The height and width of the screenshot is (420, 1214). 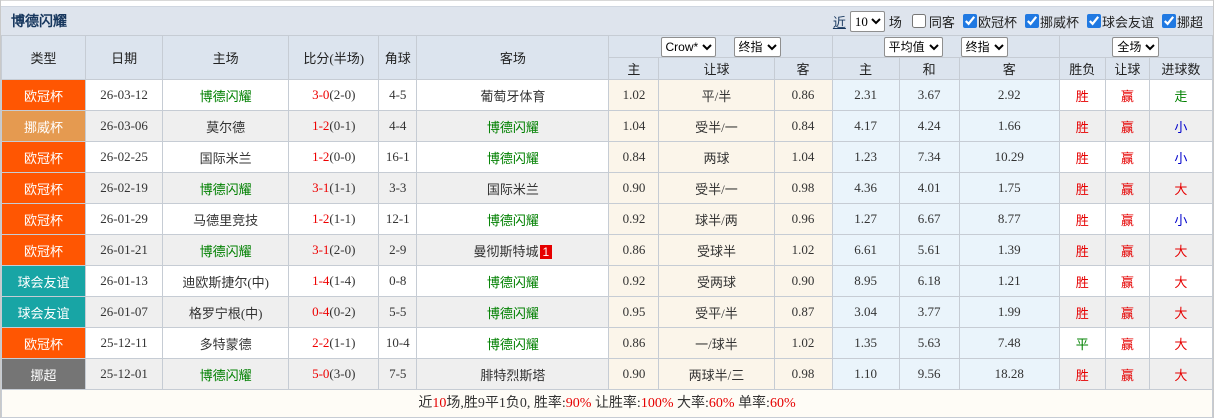 I want to click on match-date: 26-02-25, so click(x=124, y=157).